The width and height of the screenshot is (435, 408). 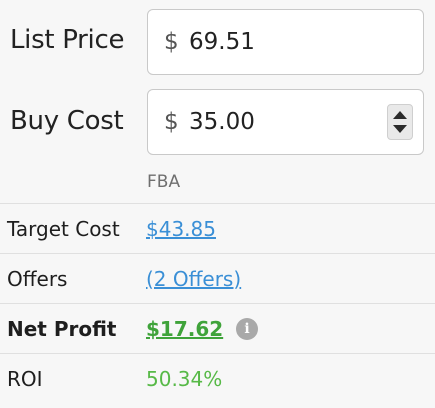 I want to click on target-cost-label: Target Cost, so click(x=63, y=228).